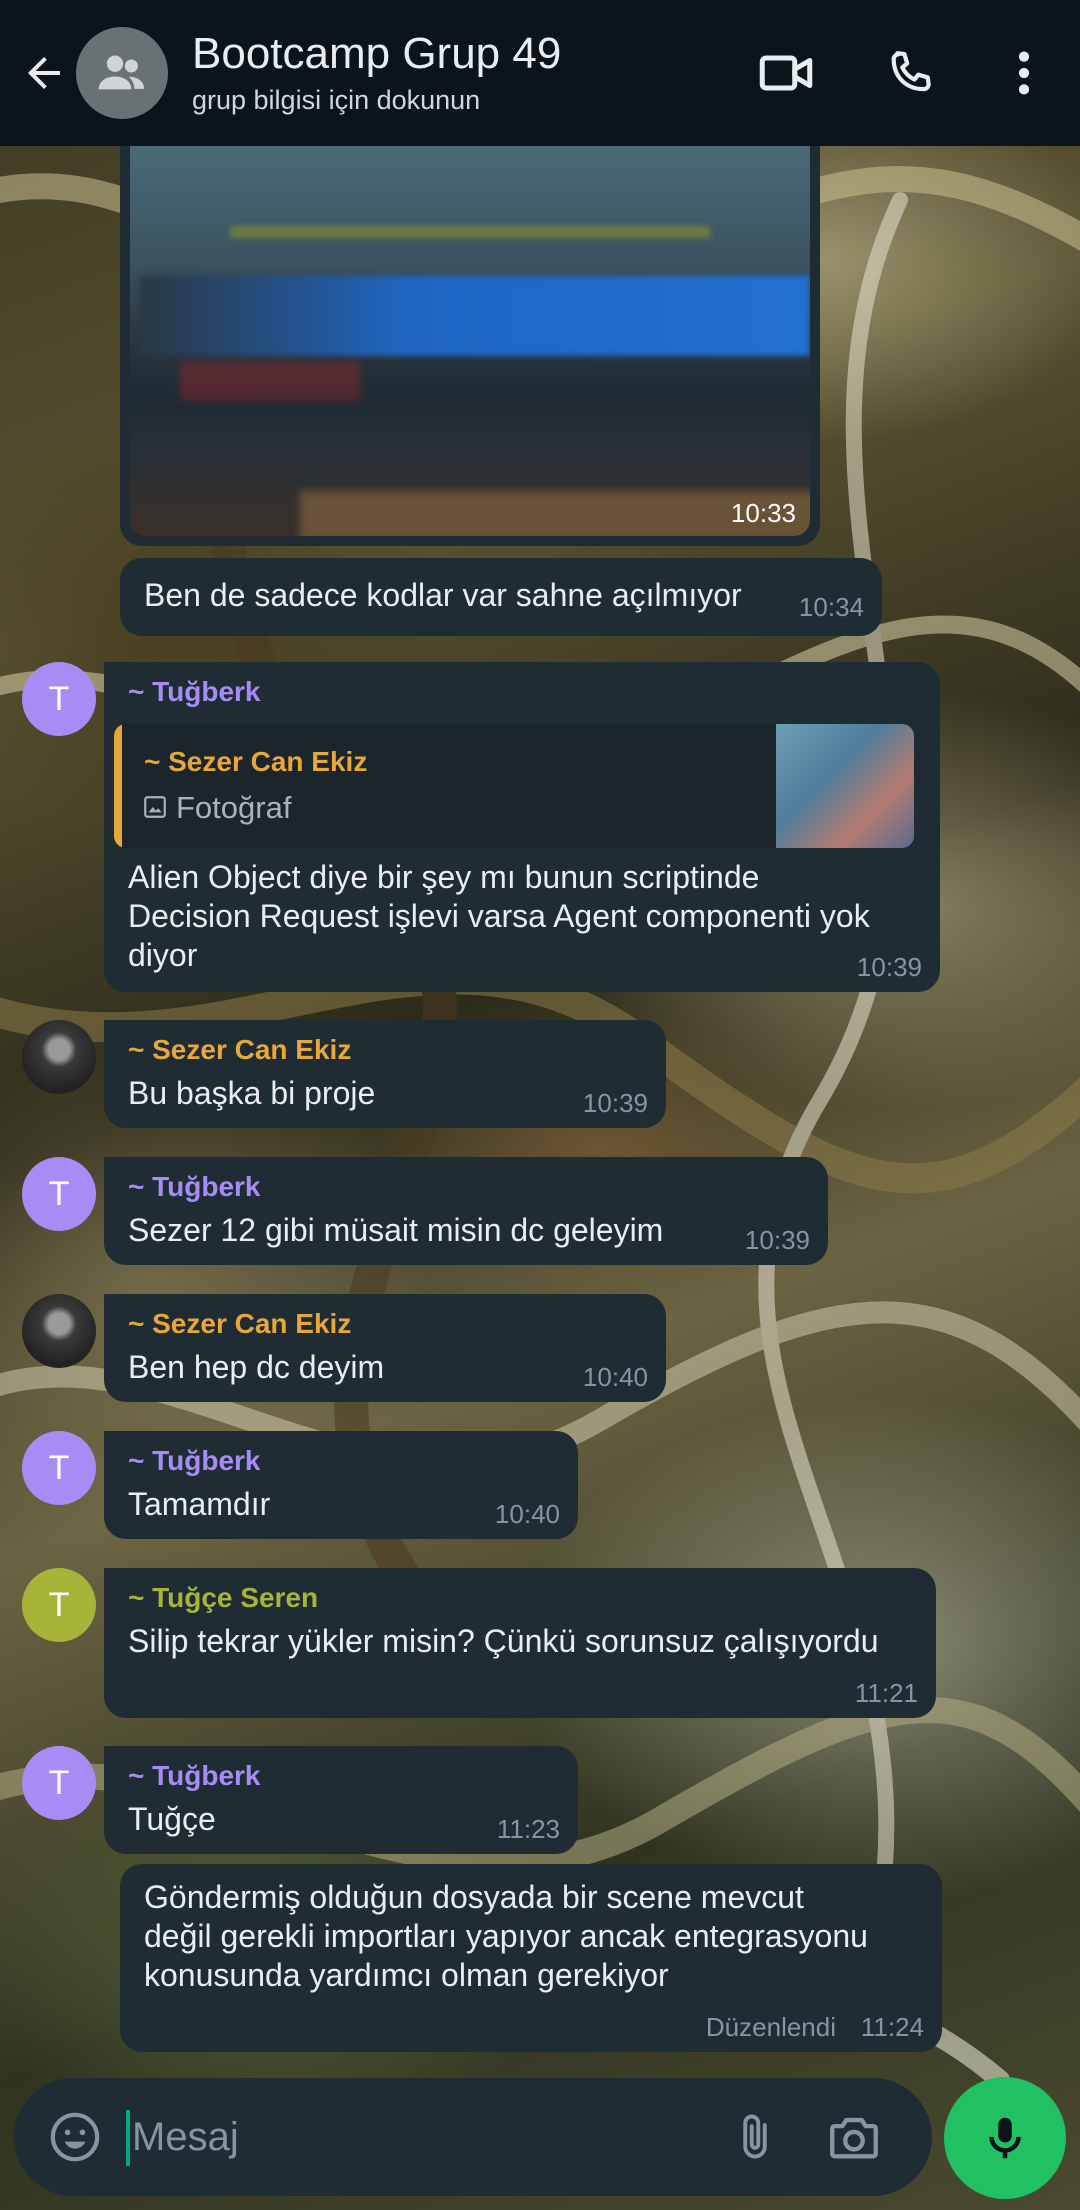 The image size is (1080, 2210). What do you see at coordinates (396, 1230) in the screenshot?
I see `message-text: Sezer 12 gibi müsait misin dc geleyim` at bounding box center [396, 1230].